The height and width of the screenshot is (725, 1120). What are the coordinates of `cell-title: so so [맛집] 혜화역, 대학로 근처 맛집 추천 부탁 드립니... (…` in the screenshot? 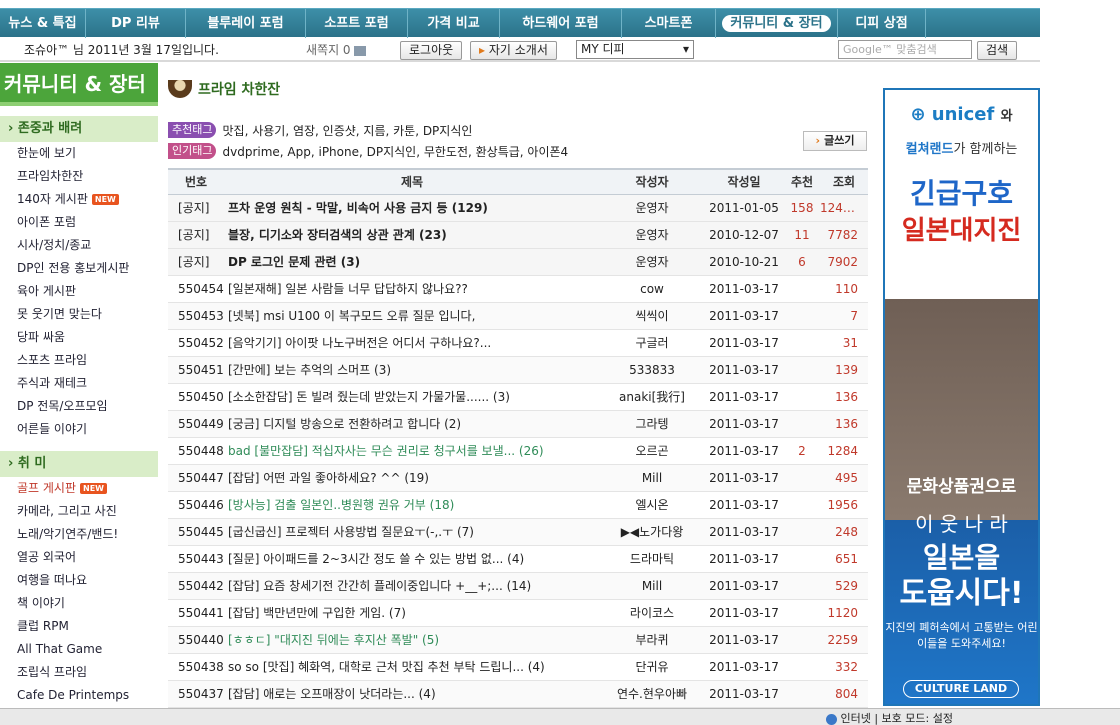 It's located at (412, 667).